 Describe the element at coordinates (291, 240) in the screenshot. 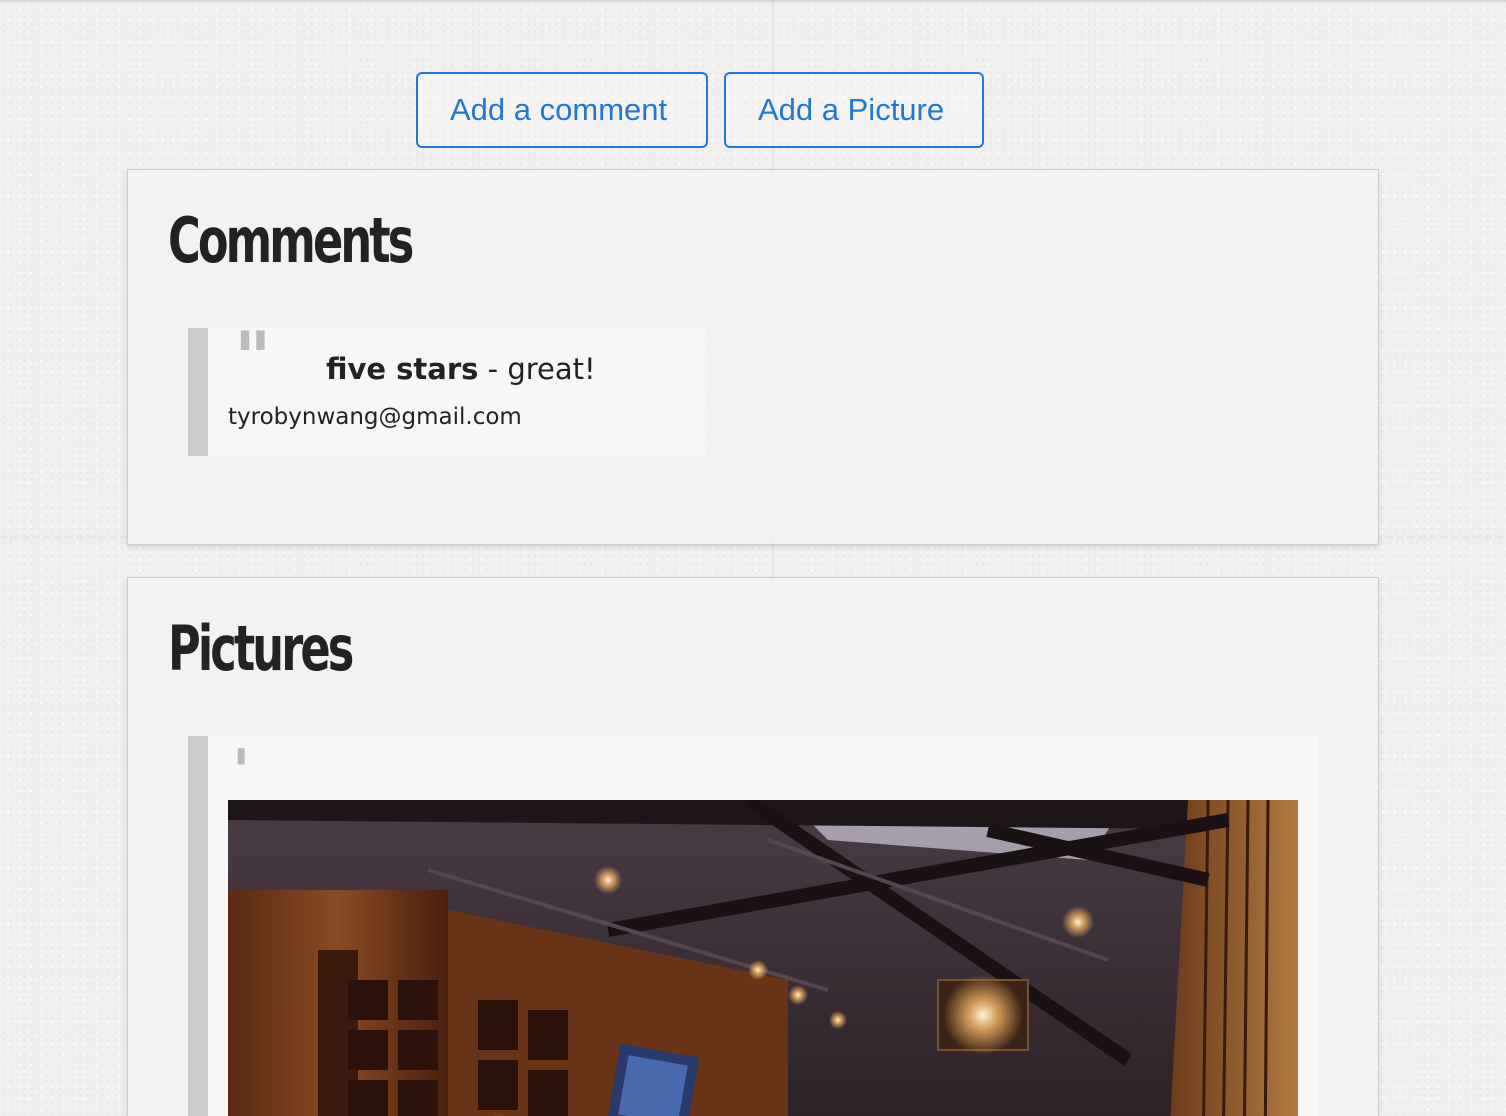

I see `comments-title: Comments` at that location.